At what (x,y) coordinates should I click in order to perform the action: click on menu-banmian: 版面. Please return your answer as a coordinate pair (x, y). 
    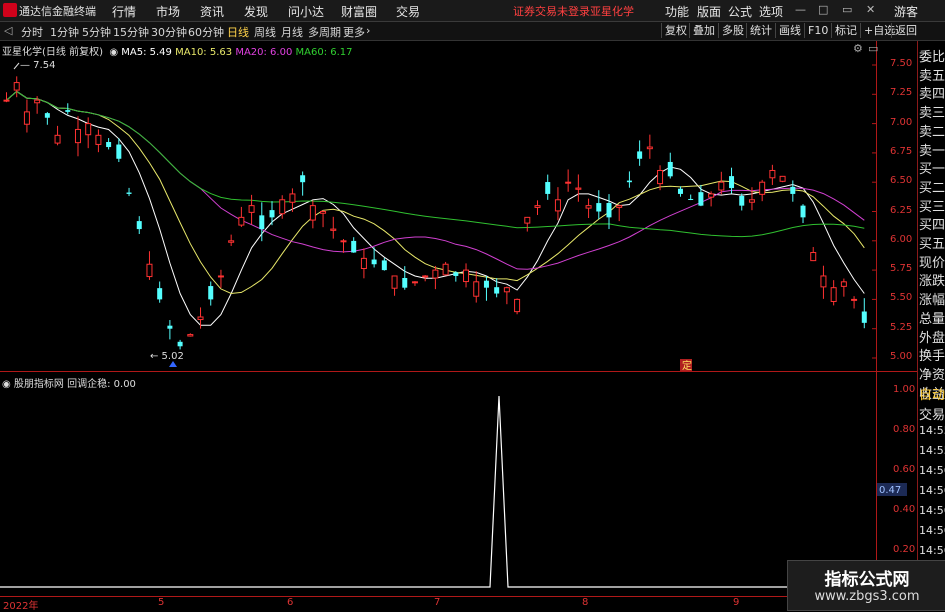
    Looking at the image, I should click on (709, 11).